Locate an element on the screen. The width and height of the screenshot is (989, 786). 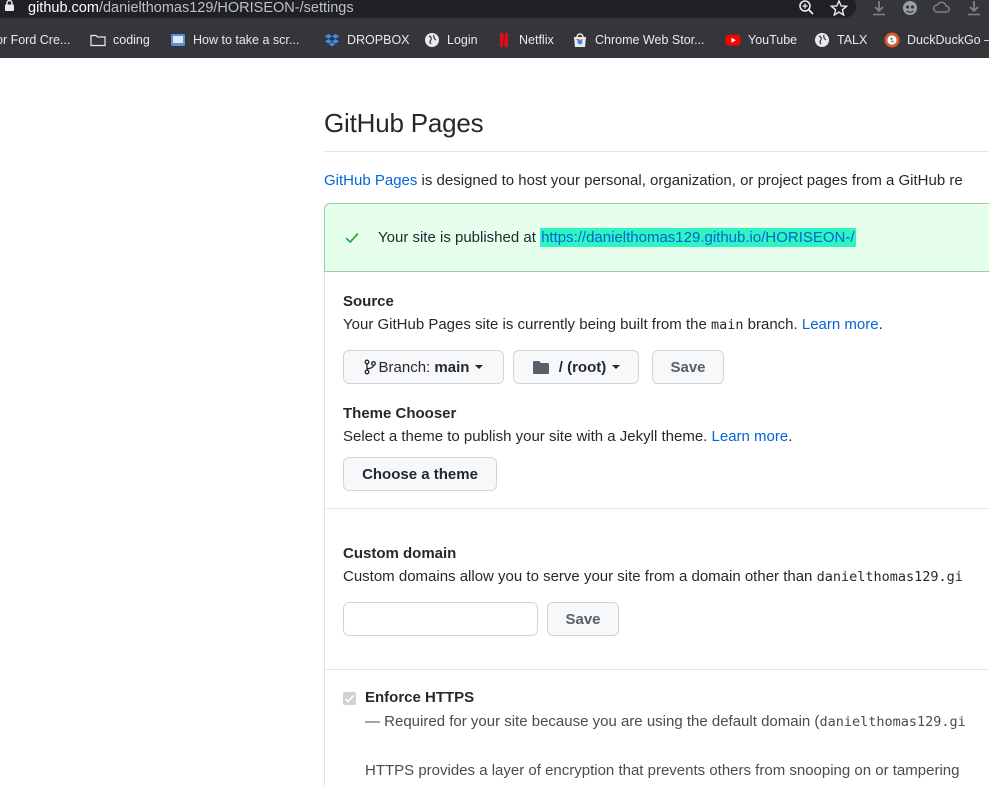
bookmark-youtube: YouTube is located at coordinates (761, 40).